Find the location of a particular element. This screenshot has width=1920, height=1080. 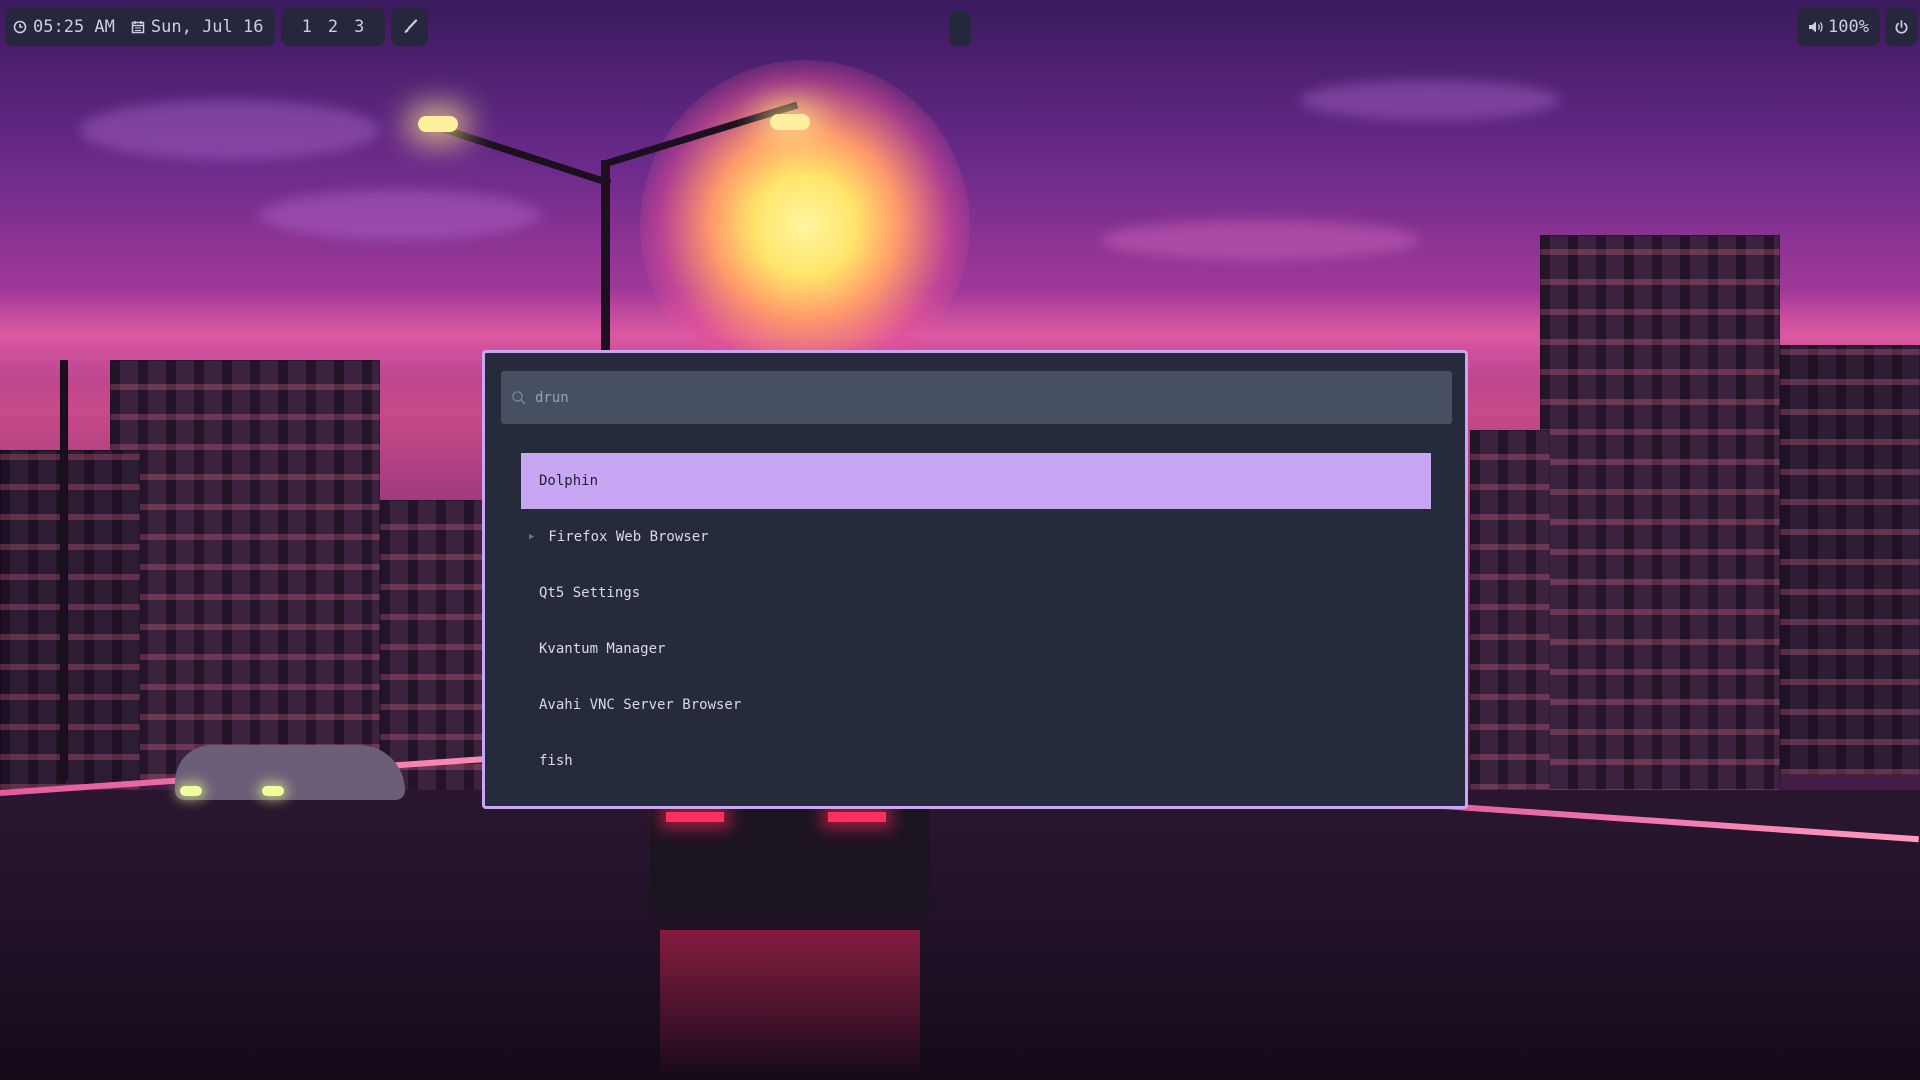

result-label: Qt5 Settings is located at coordinates (590, 593).